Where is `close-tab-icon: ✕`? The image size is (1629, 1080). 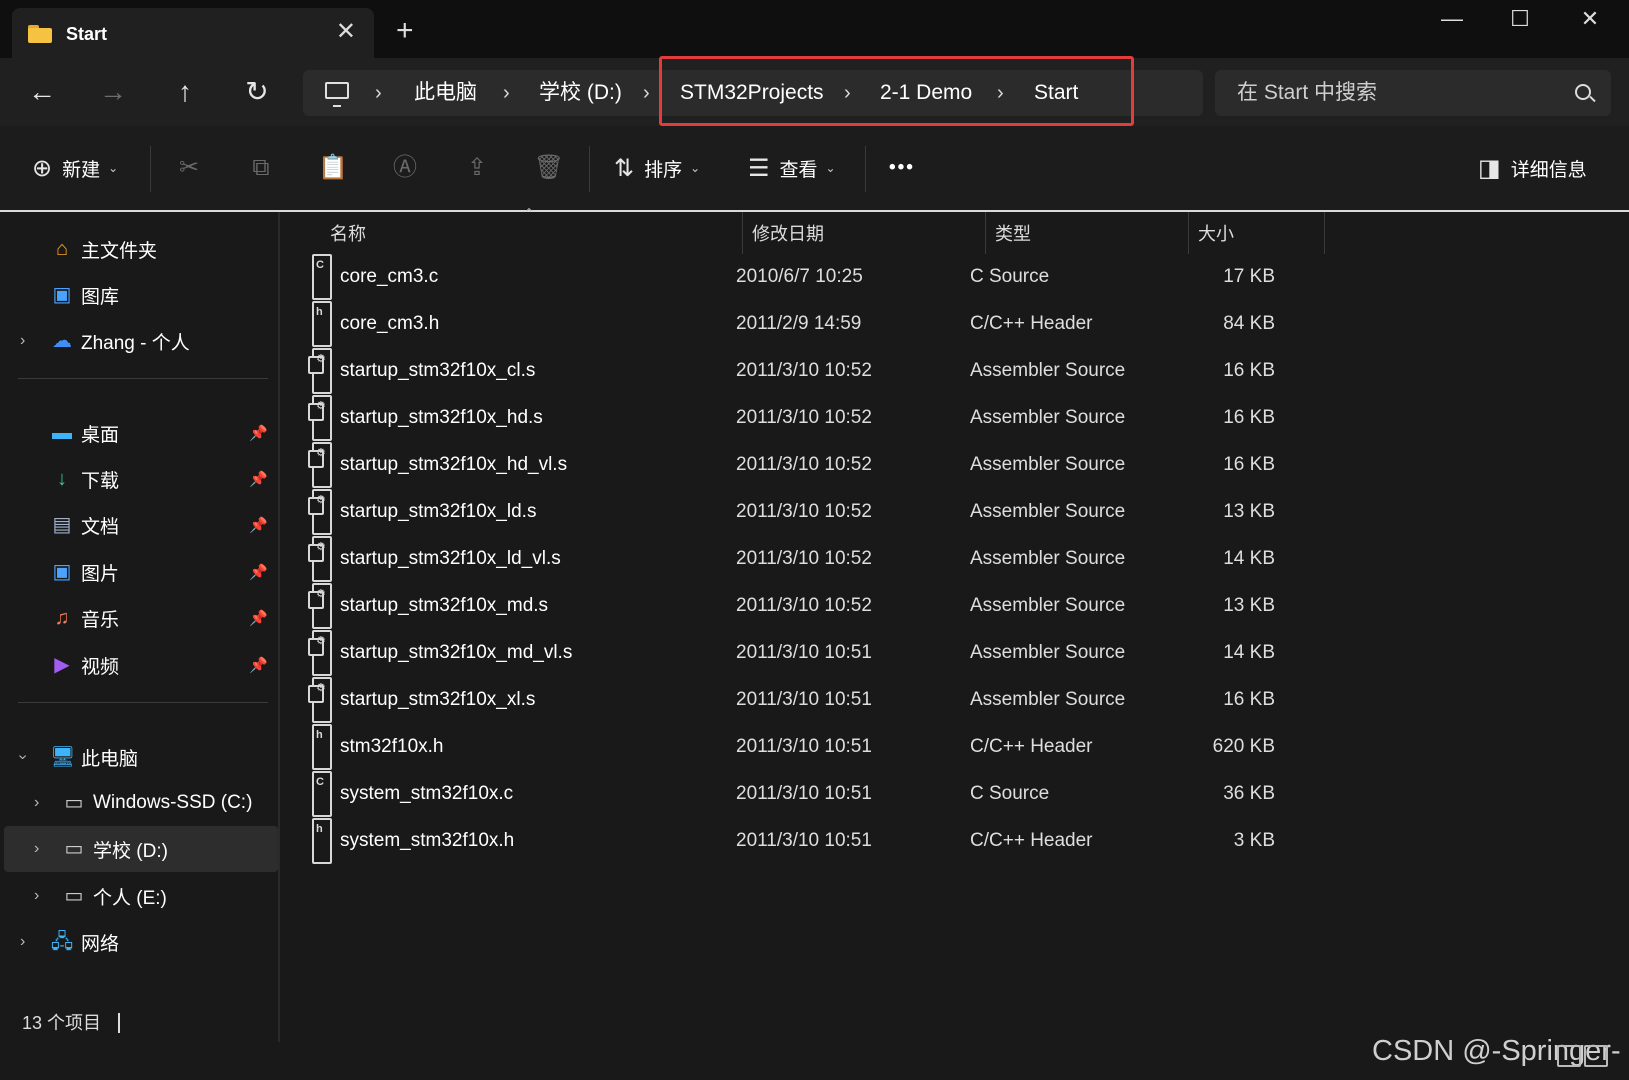
close-tab-icon: ✕ is located at coordinates (346, 32).